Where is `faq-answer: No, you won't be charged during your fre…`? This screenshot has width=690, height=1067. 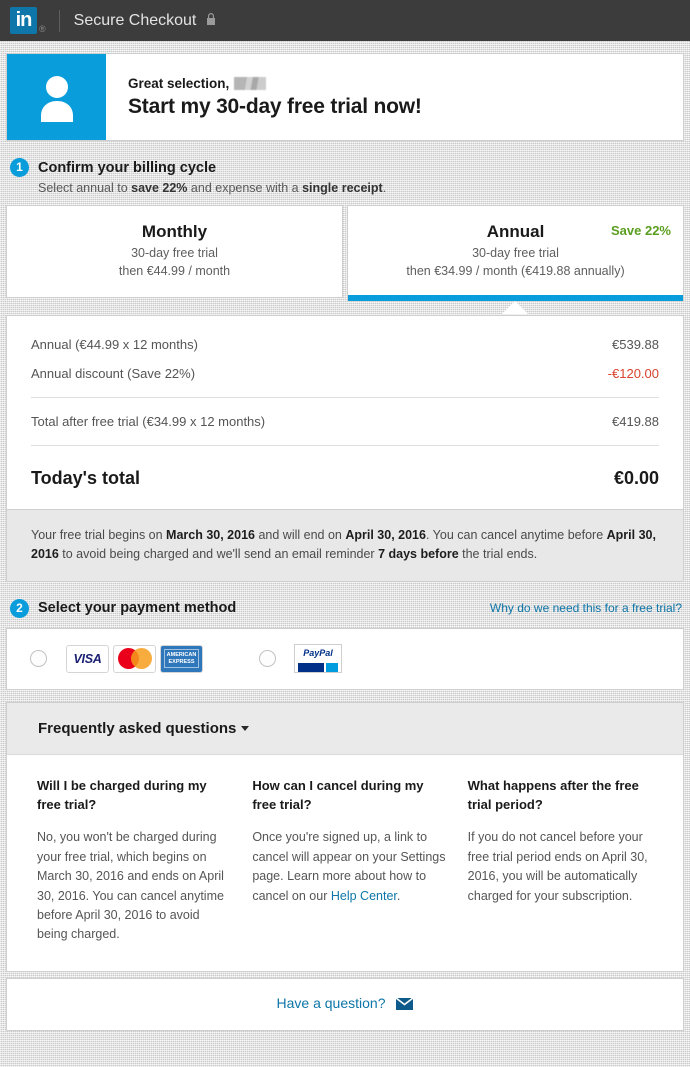
faq-answer: No, you won't be charged during your fre… is located at coordinates (130, 886).